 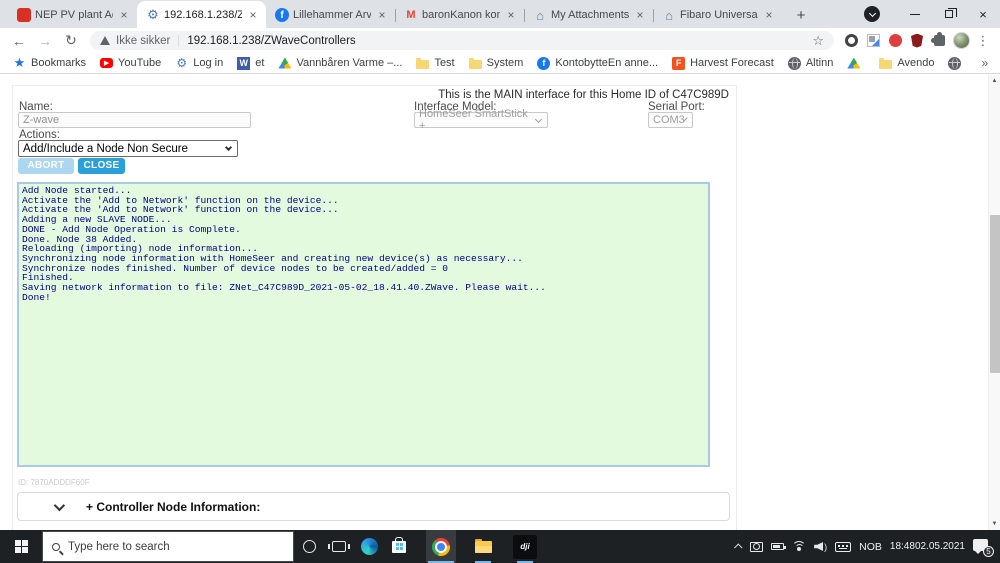 I want to click on tab-favicon-icon, so click(x=153, y=15).